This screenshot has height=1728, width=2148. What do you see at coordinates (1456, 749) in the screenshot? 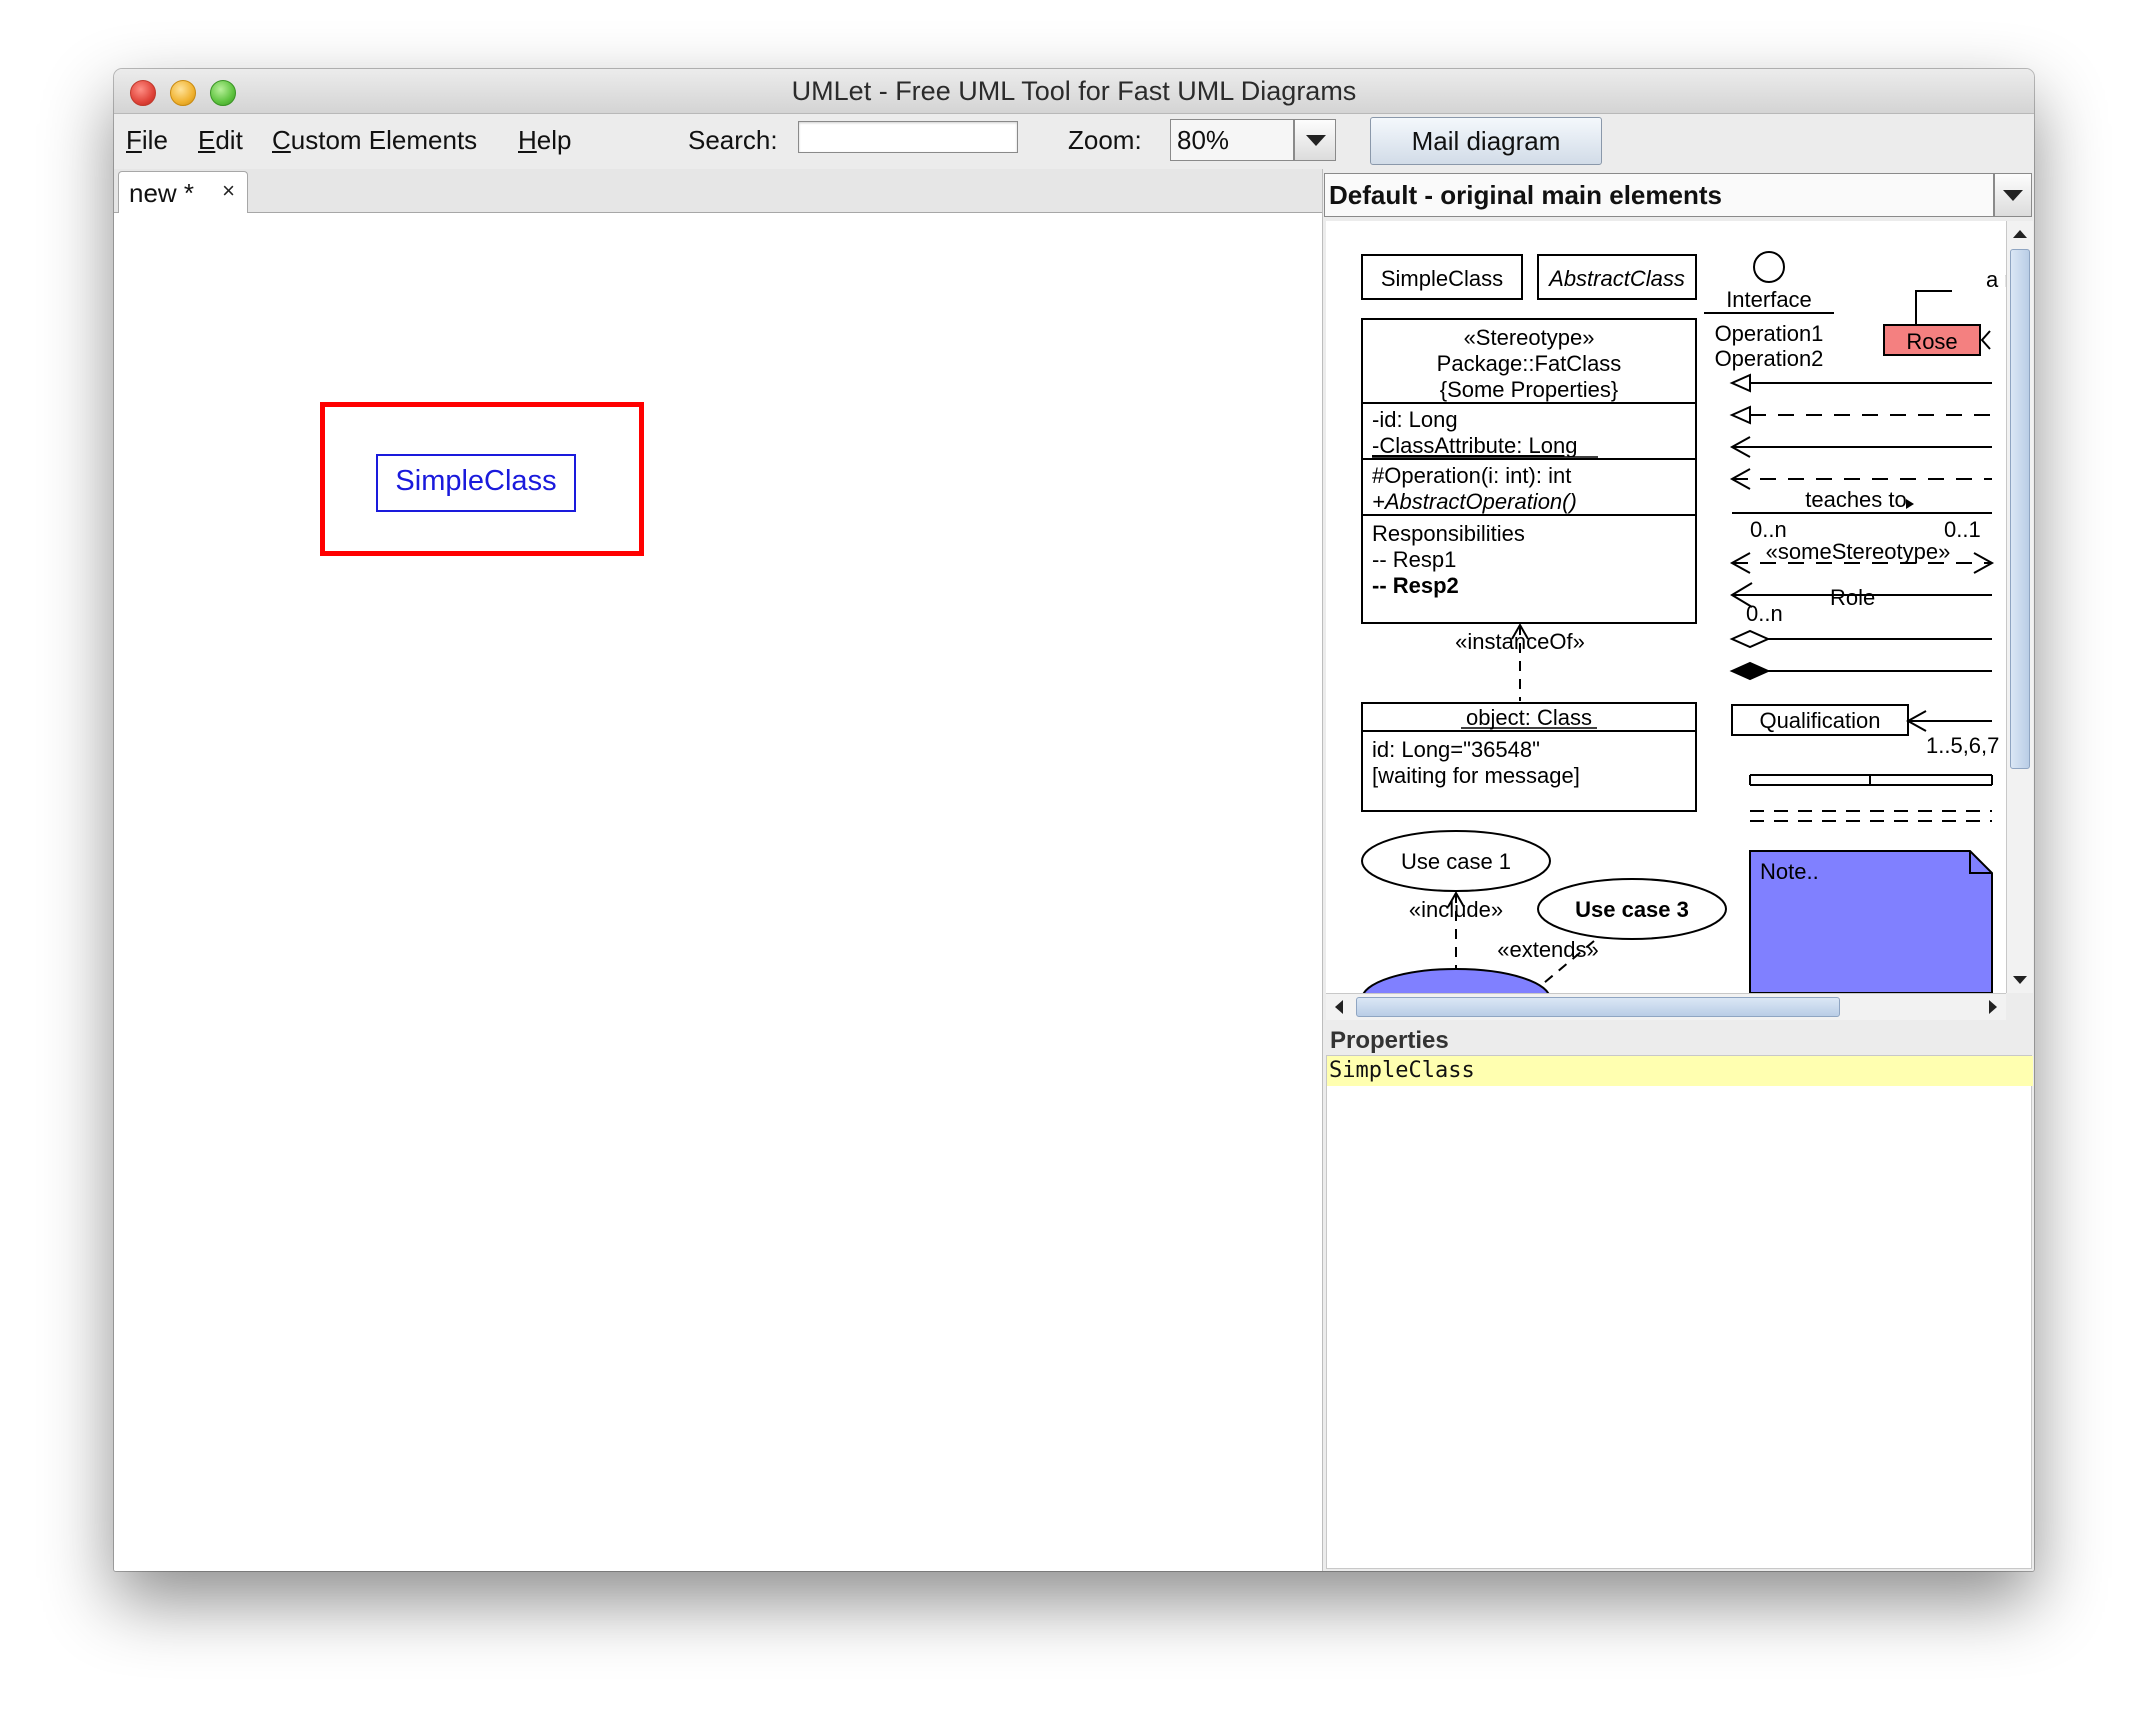
I see `palette-object-attr: id: Long="36548"` at bounding box center [1456, 749].